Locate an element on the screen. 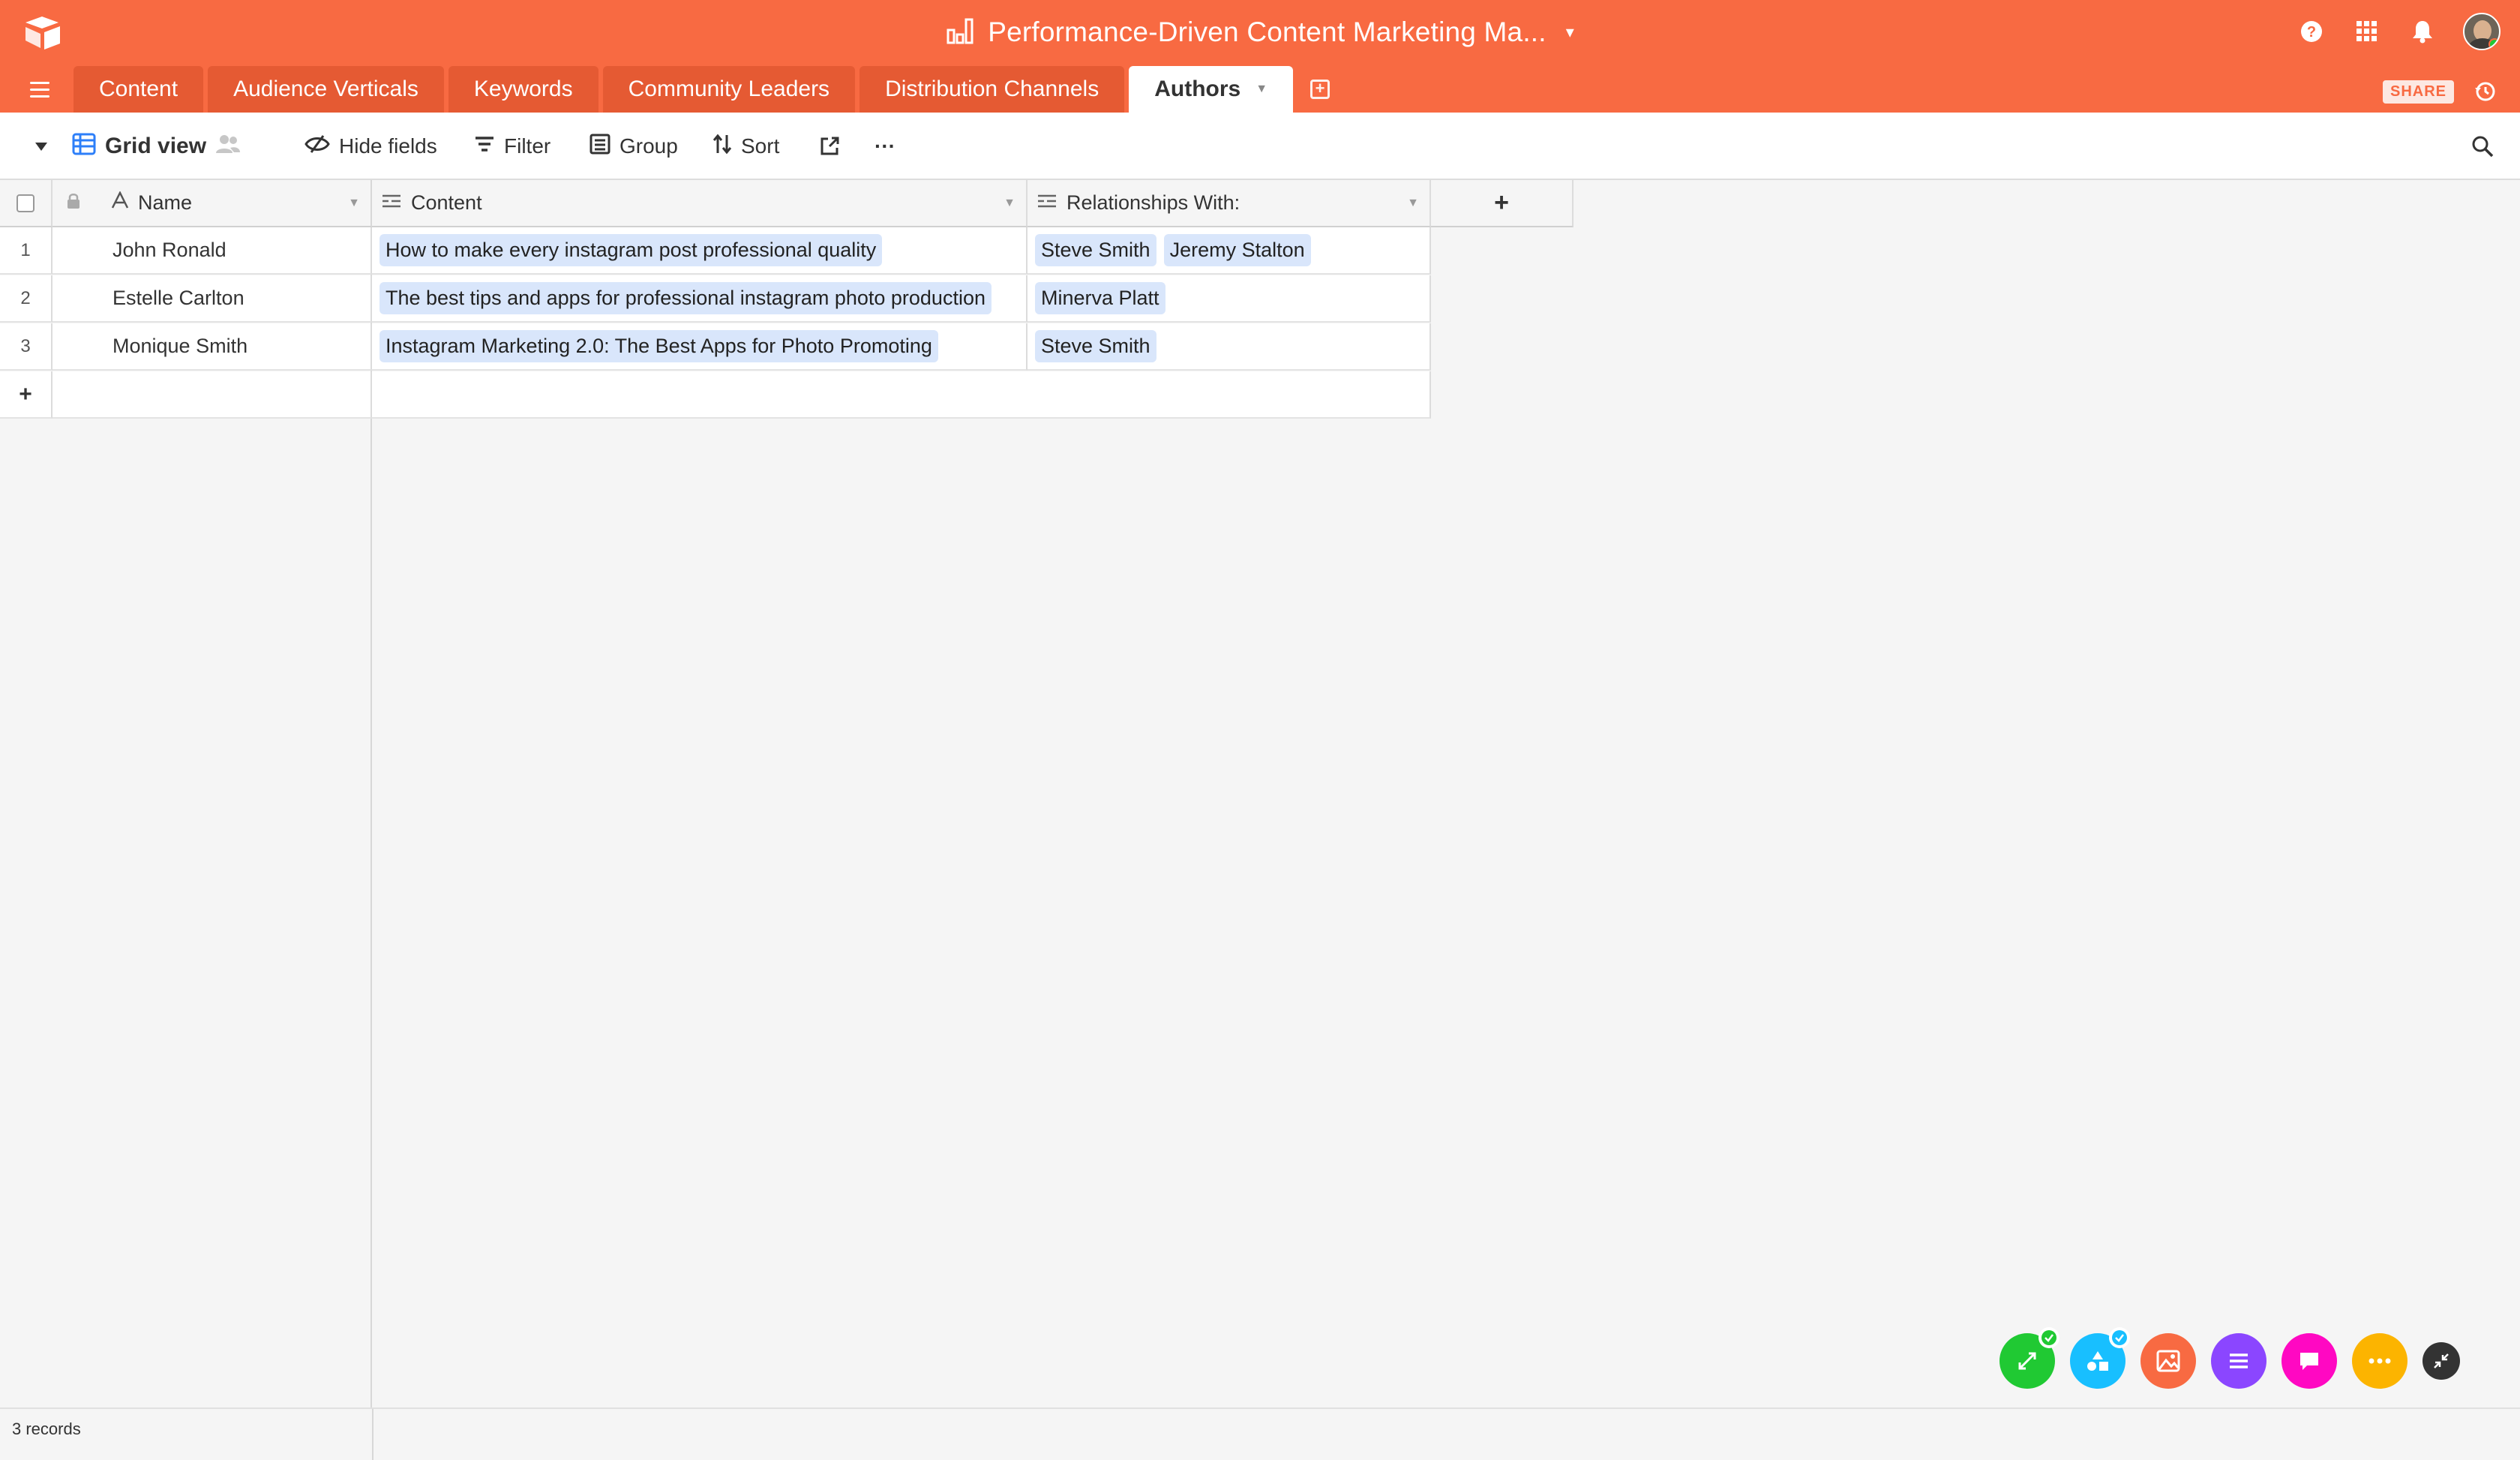  shapes-block-button is located at coordinates (2100, 1358).